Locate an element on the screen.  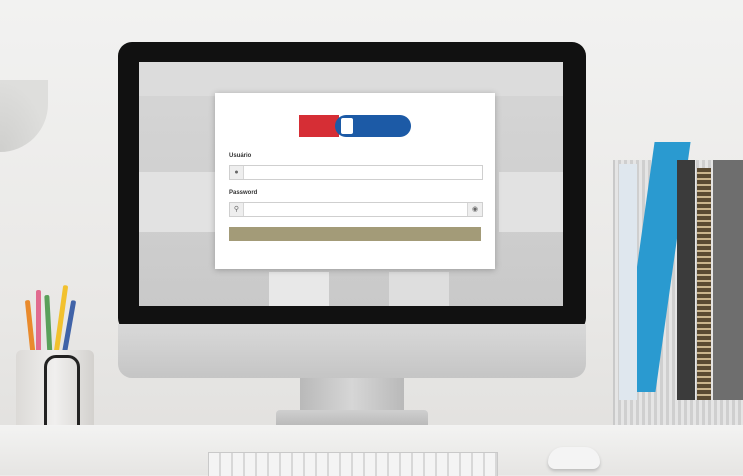
logo-red-block is located at coordinates (319, 126).